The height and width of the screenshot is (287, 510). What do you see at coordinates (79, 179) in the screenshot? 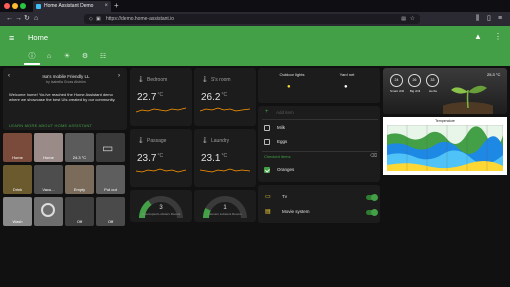
I see `tile-empty: Empty` at bounding box center [79, 179].